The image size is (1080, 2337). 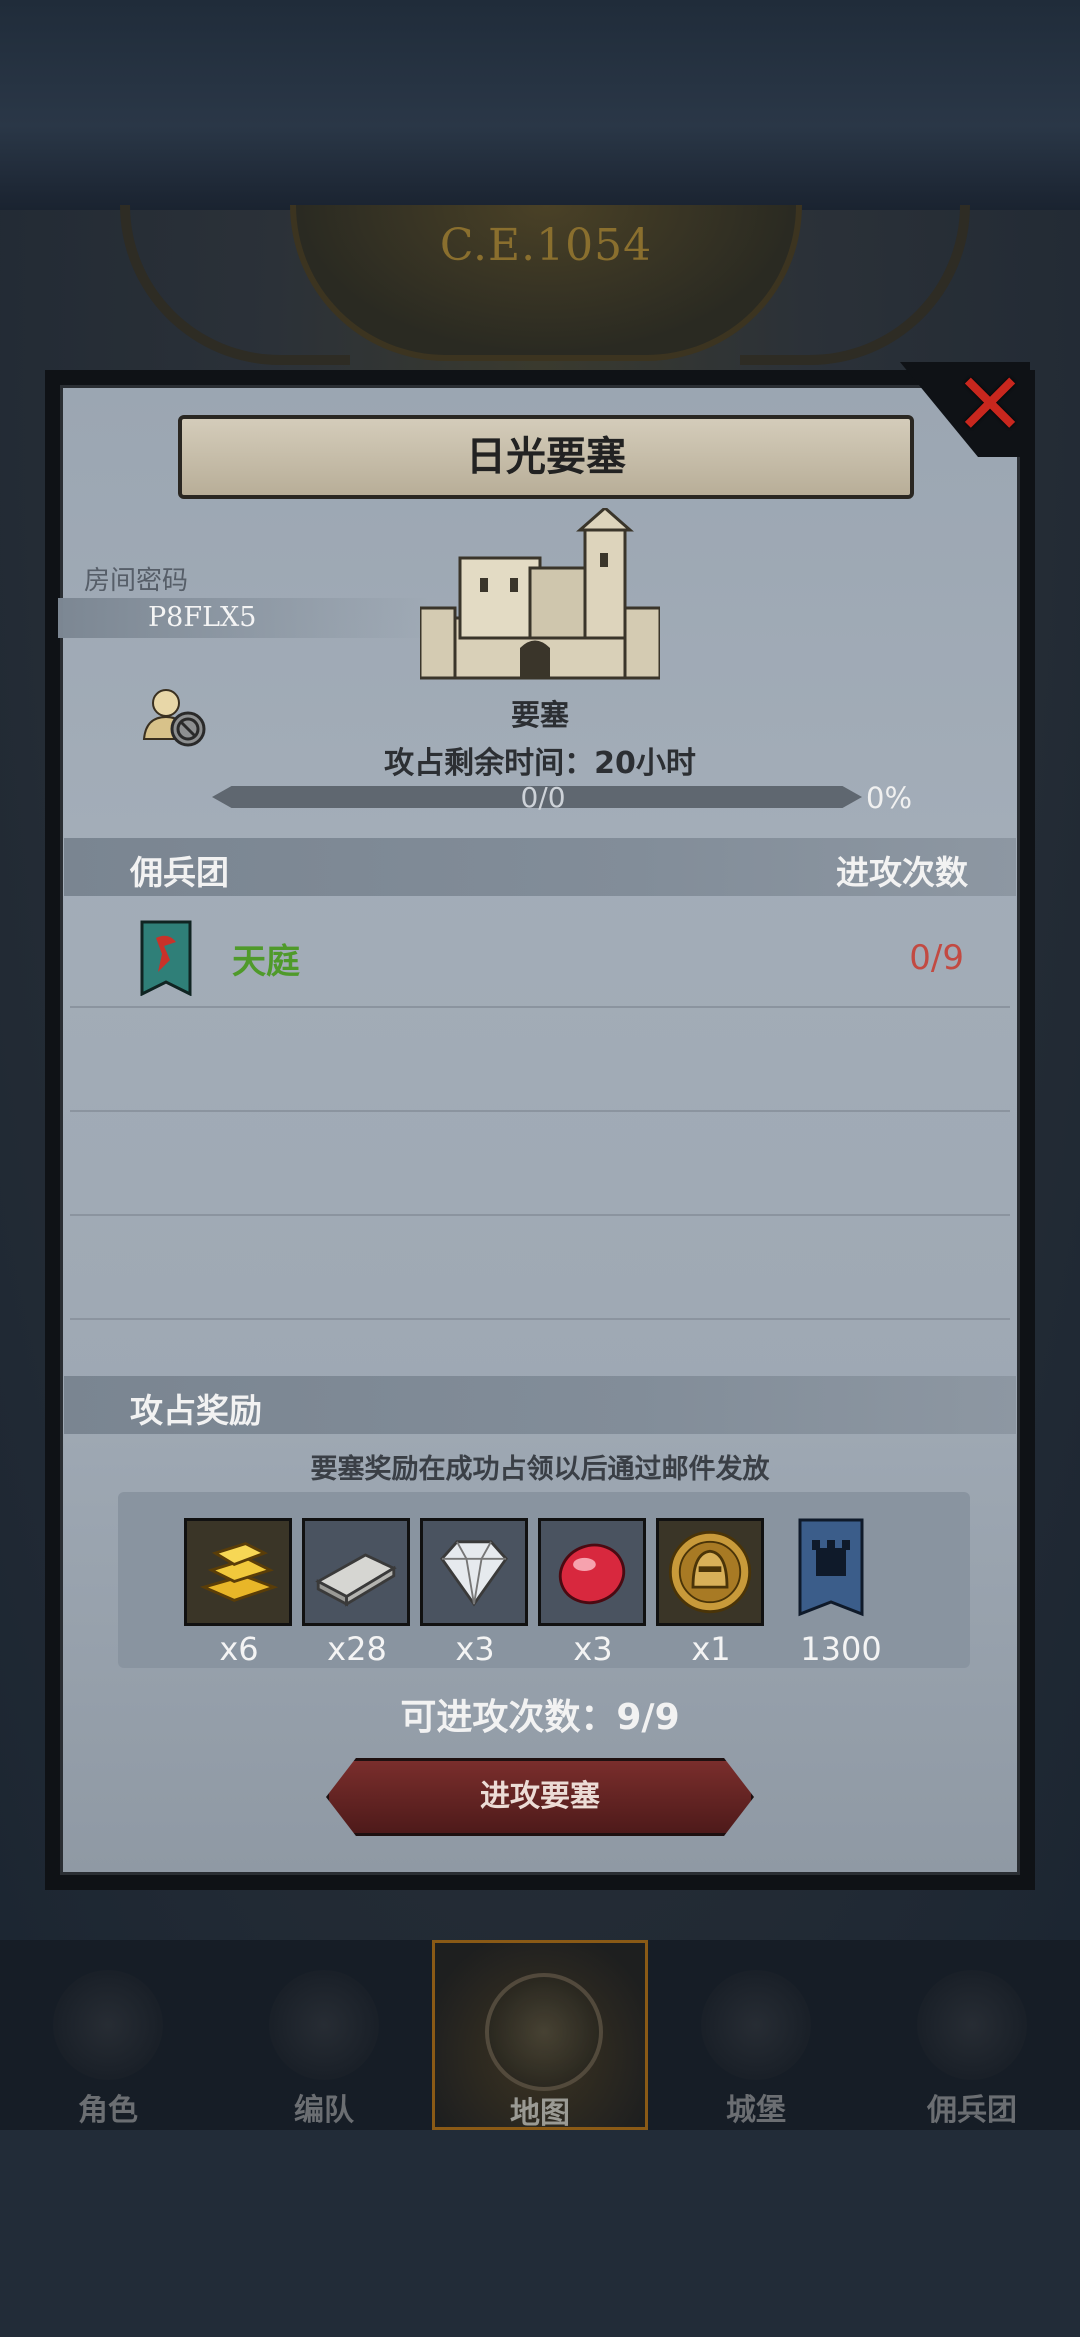 What do you see at coordinates (540, 2233) in the screenshot?
I see `bottom-background` at bounding box center [540, 2233].